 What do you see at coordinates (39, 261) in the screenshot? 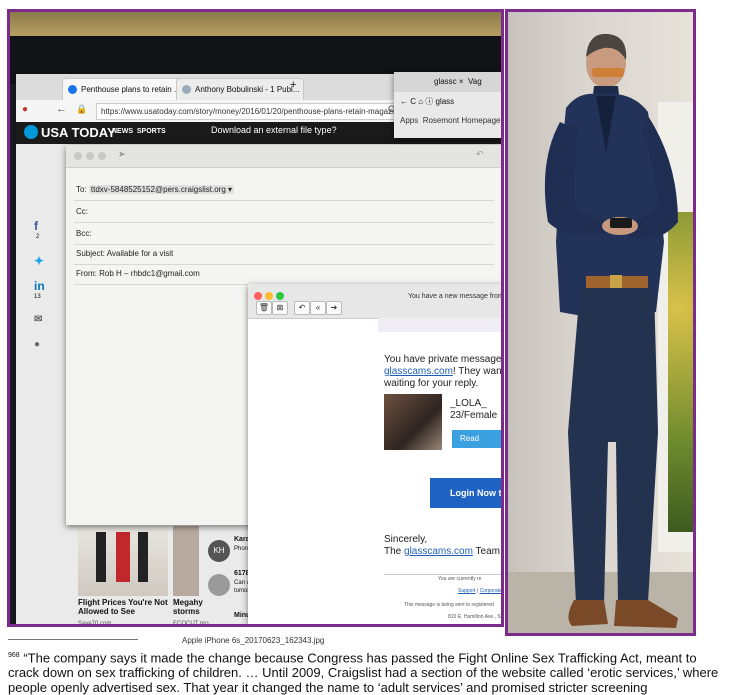
I see `twitter-icon: ✦` at bounding box center [39, 261].